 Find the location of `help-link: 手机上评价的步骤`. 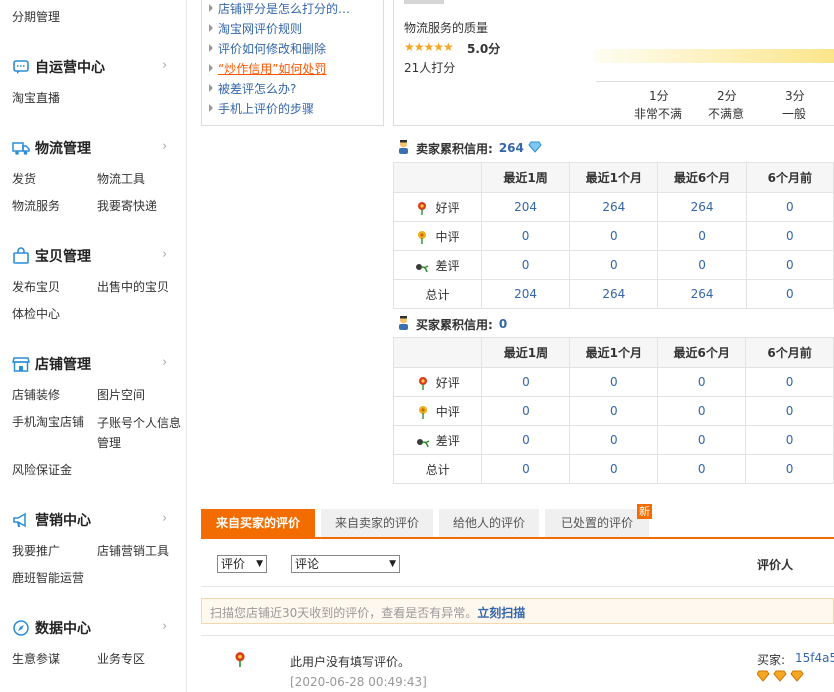

help-link: 手机上评价的步骤 is located at coordinates (261, 108).